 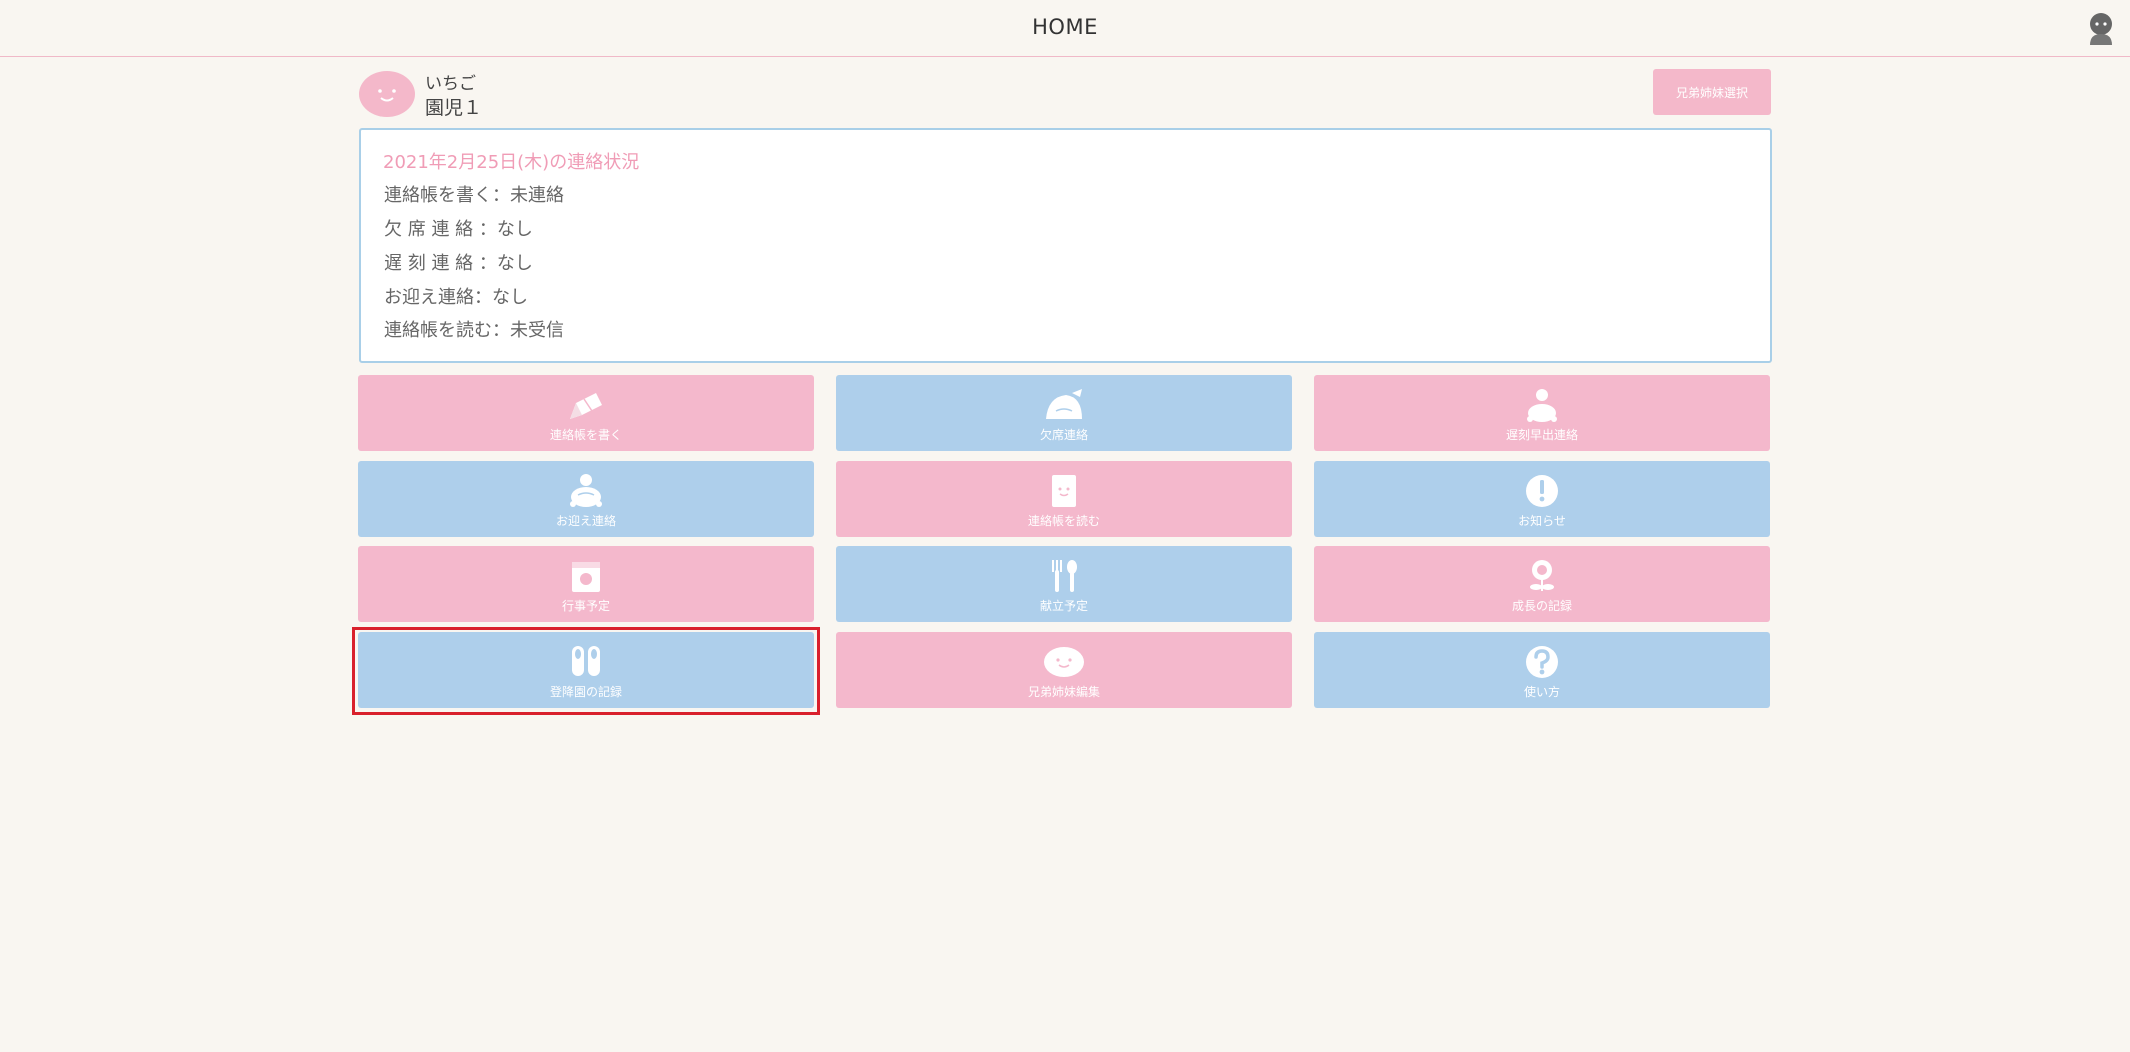 I want to click on shoes-icon, so click(x=586, y=661).